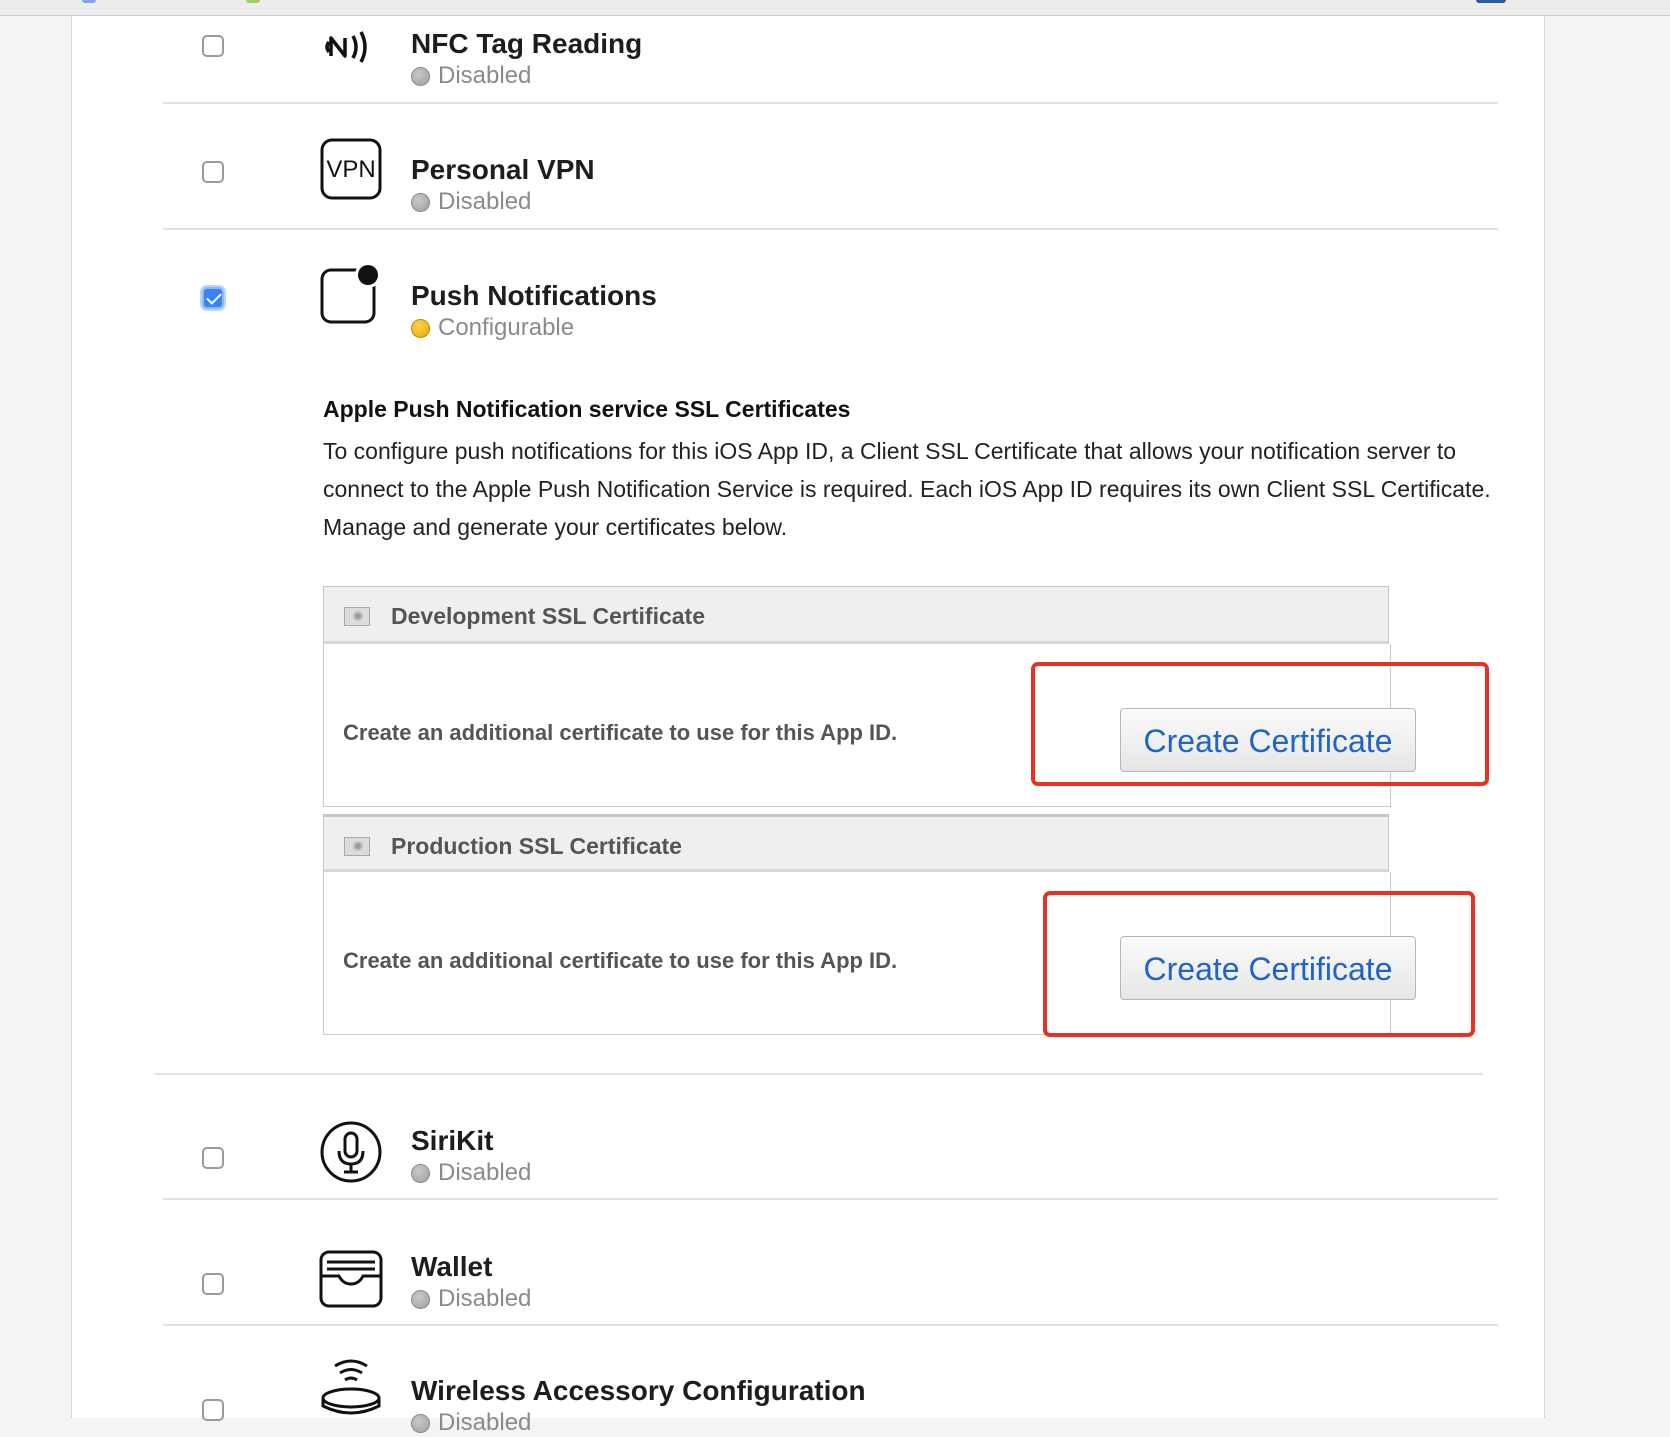 This screenshot has width=1670, height=1437. What do you see at coordinates (527, 43) in the screenshot?
I see `capability-title: NFC Tag Reading` at bounding box center [527, 43].